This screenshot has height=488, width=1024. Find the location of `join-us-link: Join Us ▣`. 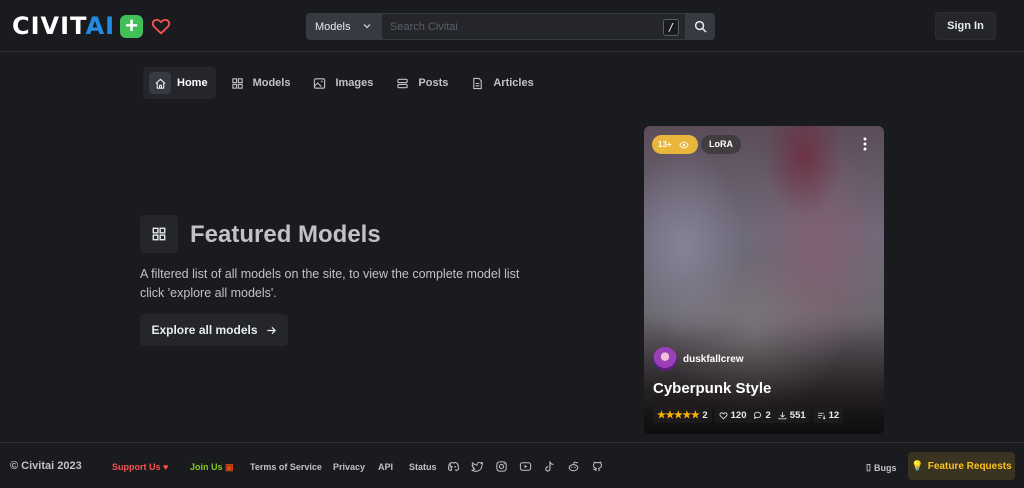

join-us-link: Join Us ▣ is located at coordinates (212, 467).